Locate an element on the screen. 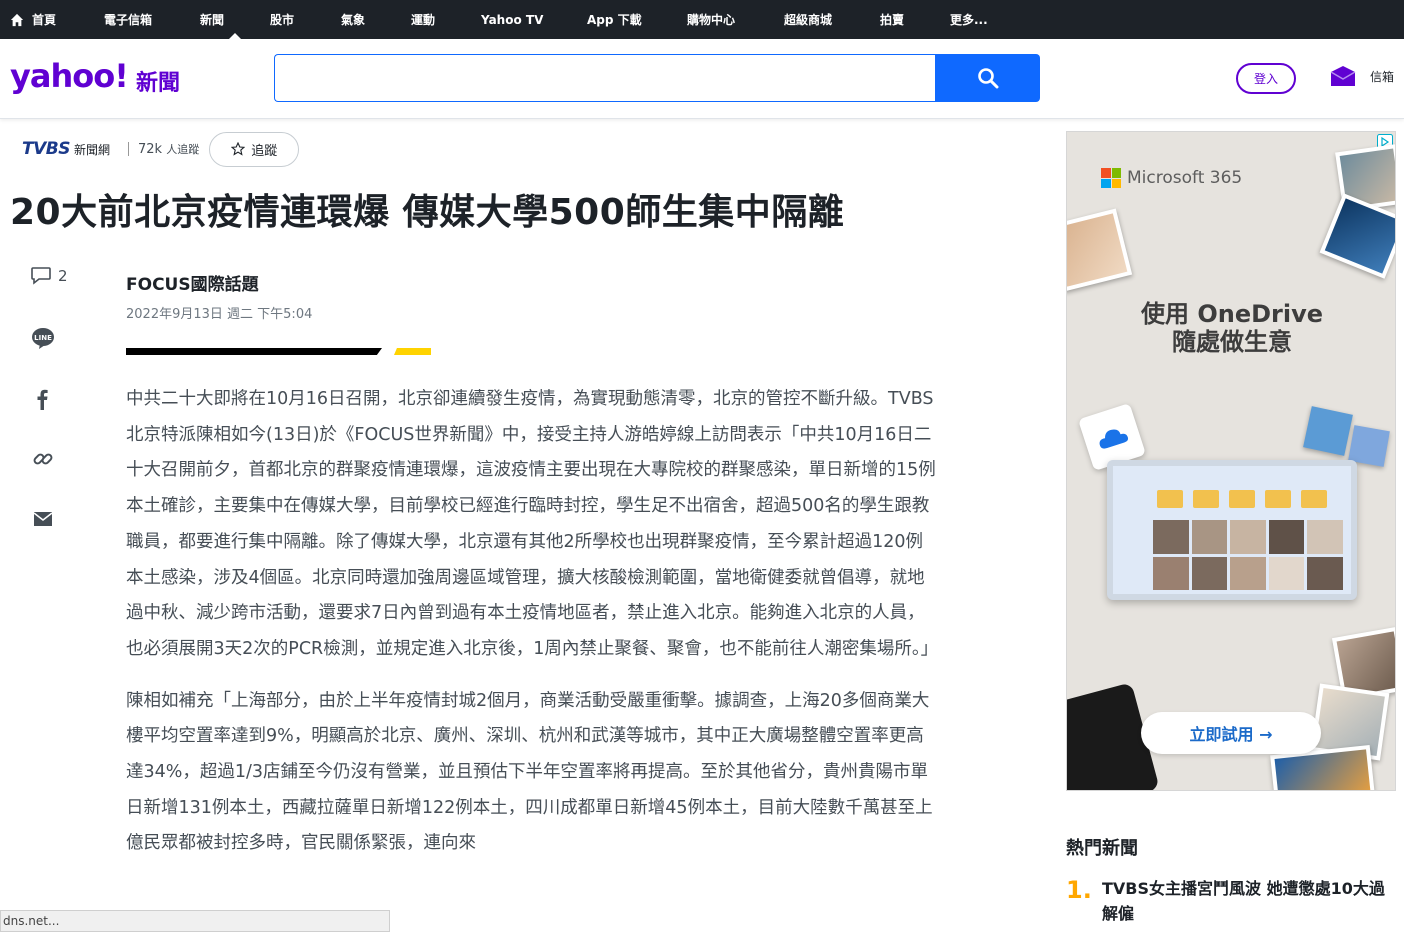  nav-home-label: 首頁 is located at coordinates (44, 20).